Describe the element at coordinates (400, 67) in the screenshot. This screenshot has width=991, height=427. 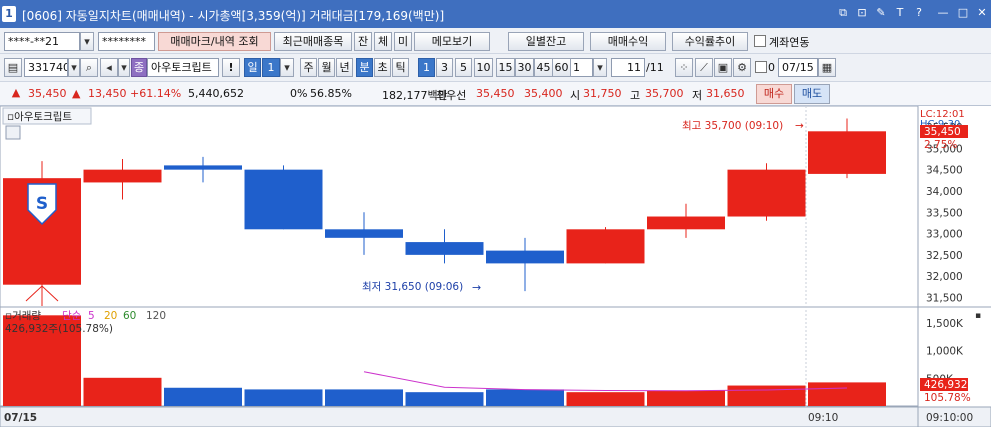
I see `tab-period-6: 틱` at that location.